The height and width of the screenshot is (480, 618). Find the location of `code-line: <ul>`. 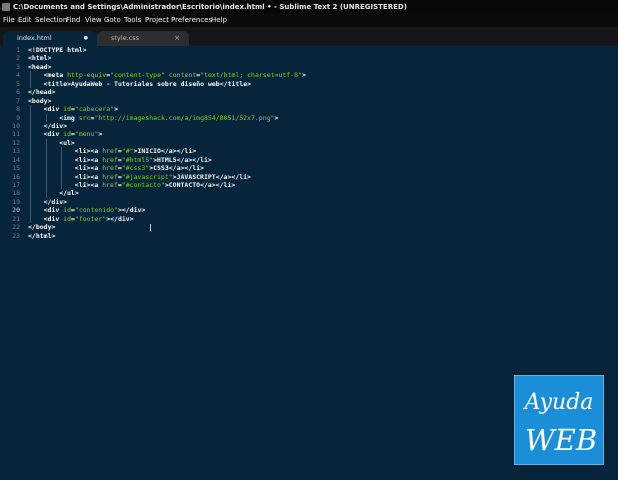

code-line: <ul> is located at coordinates (167, 143).